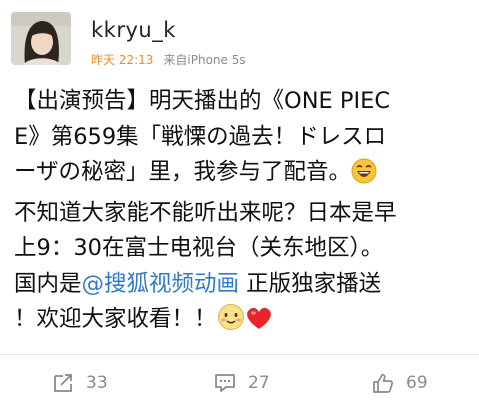 This screenshot has height=409, width=479. I want to click on content-line: E》第659集「戦慄の過去！ドレスロ, so click(200, 136).